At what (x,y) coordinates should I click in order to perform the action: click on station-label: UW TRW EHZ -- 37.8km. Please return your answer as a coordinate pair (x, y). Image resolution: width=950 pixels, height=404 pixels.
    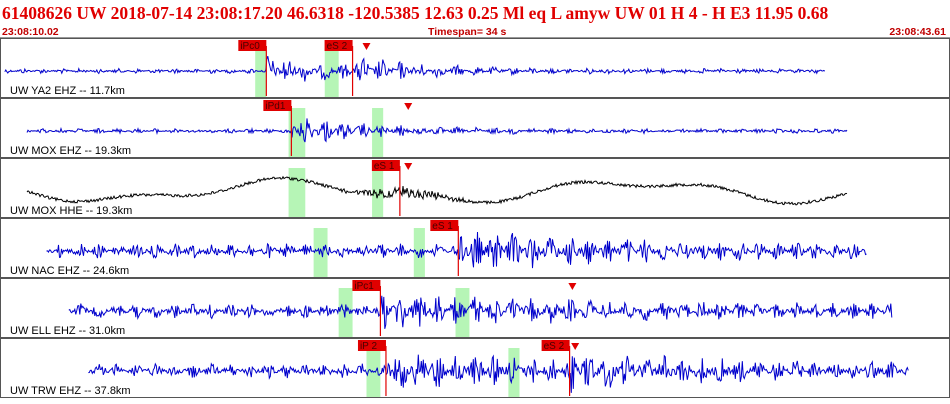
    Looking at the image, I should click on (70, 391).